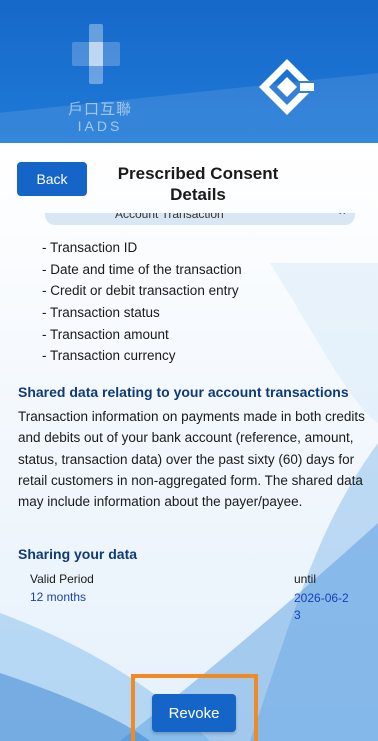 The width and height of the screenshot is (378, 741). What do you see at coordinates (140, 291) in the screenshot?
I see `list-item: - Credit or debit transaction entry` at bounding box center [140, 291].